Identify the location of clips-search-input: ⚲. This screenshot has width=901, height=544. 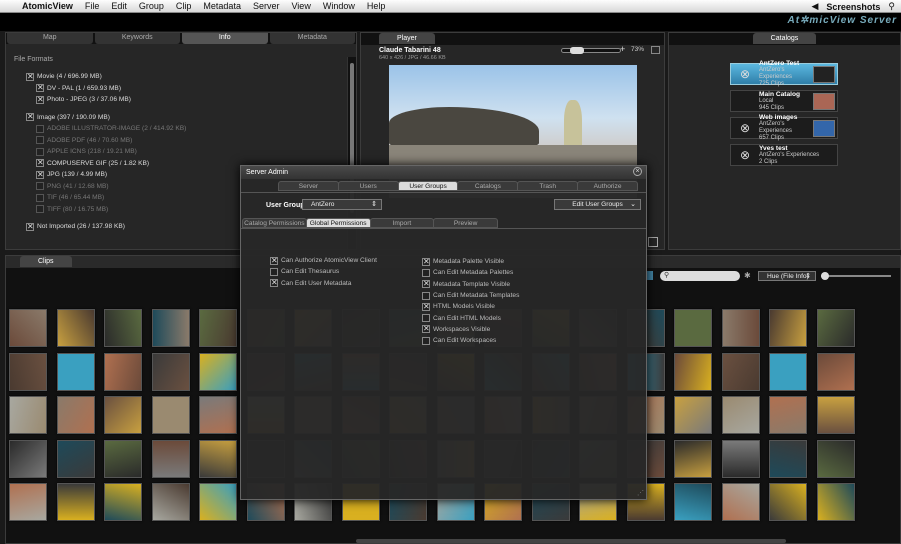
(700, 276).